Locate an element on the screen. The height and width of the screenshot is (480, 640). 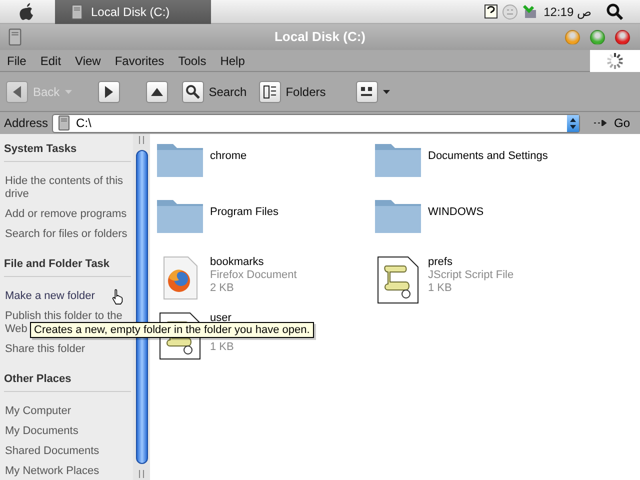
file-name: user is located at coordinates (222, 318).